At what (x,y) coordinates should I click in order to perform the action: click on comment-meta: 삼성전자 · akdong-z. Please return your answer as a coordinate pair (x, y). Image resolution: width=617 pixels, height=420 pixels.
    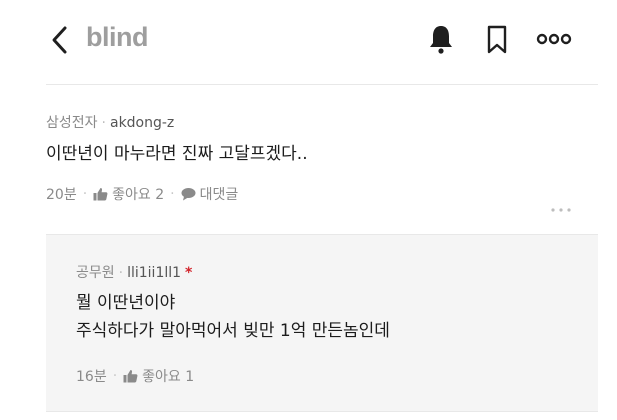
    Looking at the image, I should click on (110, 122).